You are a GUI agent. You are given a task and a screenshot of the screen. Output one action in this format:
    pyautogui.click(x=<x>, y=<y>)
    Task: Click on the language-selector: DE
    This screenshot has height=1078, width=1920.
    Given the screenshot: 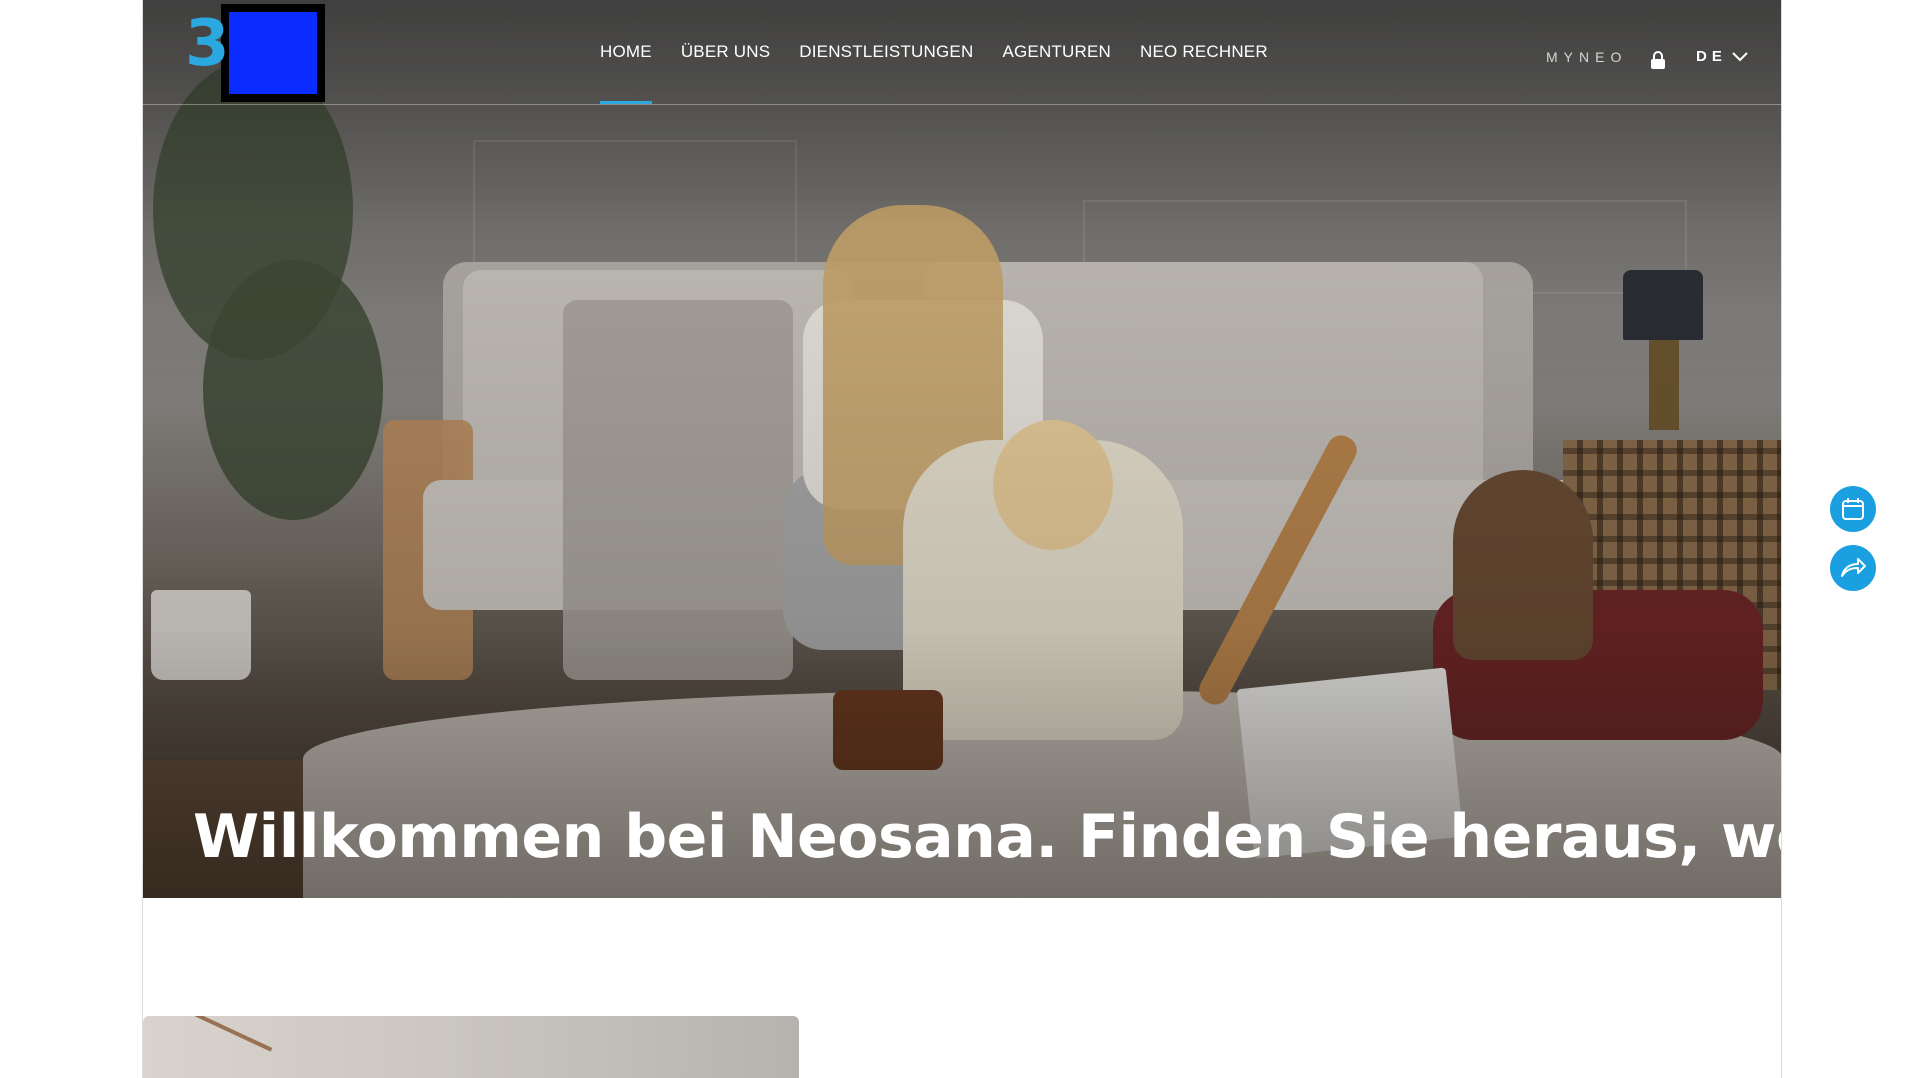 What is the action you would take?
    pyautogui.click(x=1711, y=56)
    